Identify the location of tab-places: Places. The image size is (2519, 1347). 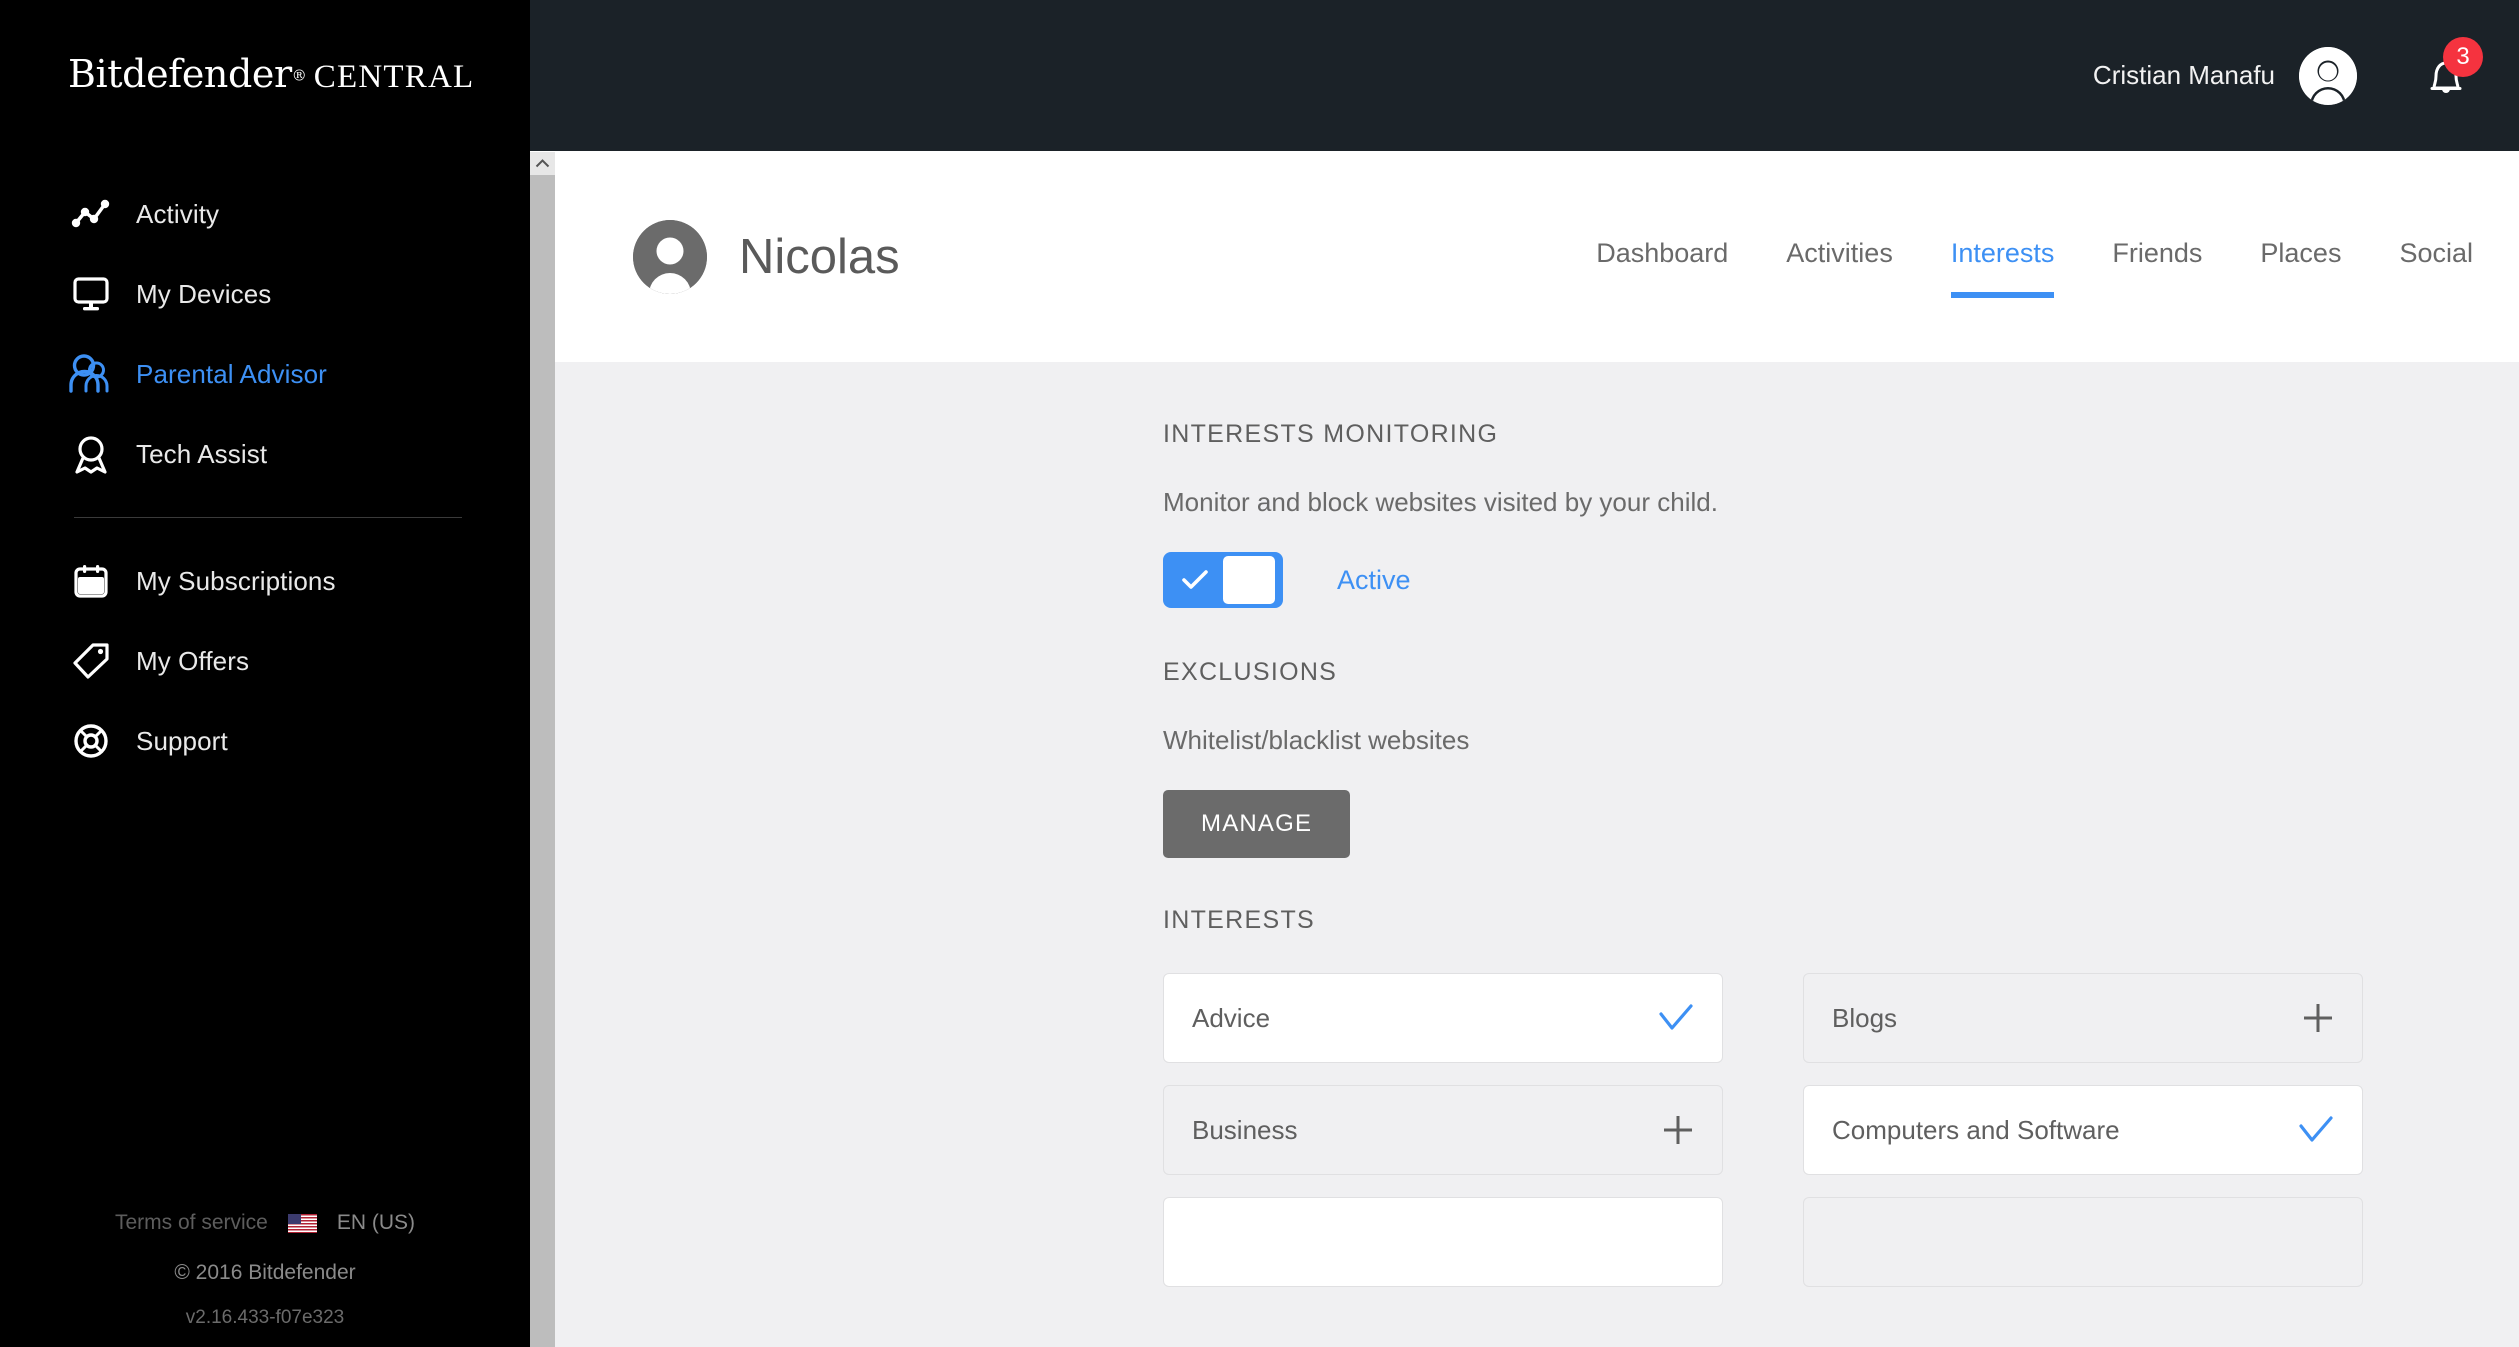
(2300, 256).